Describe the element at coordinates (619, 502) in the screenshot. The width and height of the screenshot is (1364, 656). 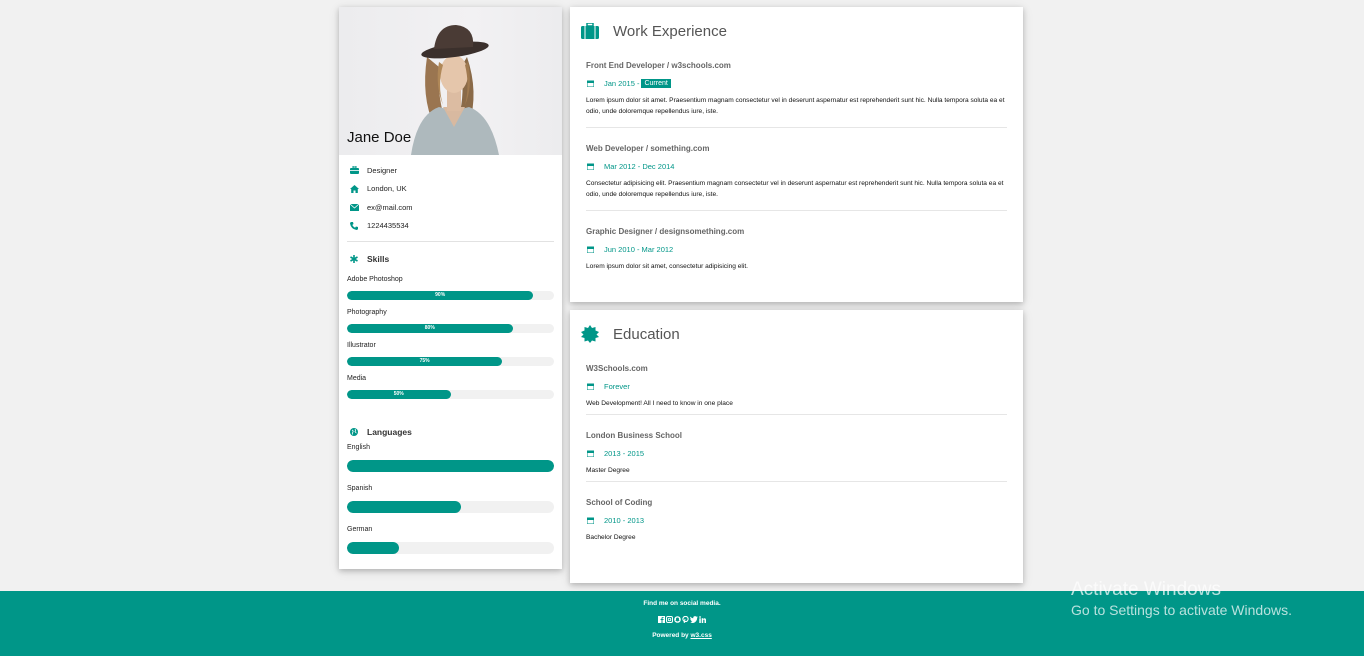
I see `entry-title: School of Coding` at that location.